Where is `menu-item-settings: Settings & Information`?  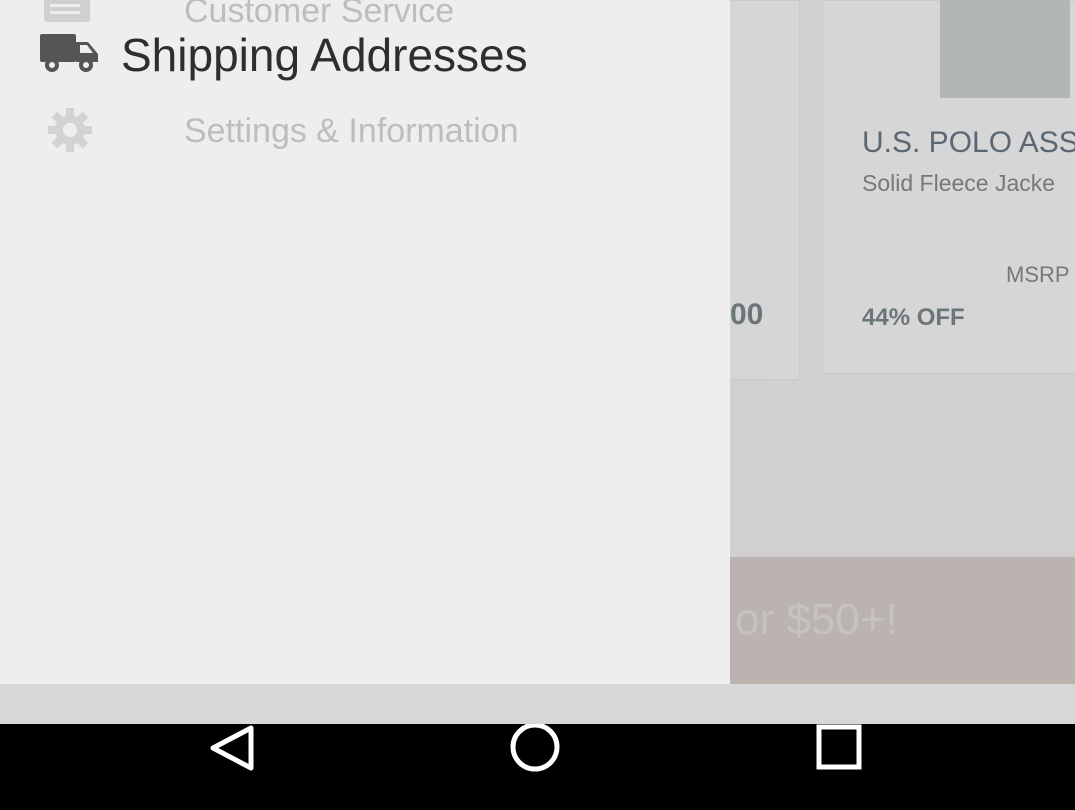 menu-item-settings: Settings & Information is located at coordinates (365, 135).